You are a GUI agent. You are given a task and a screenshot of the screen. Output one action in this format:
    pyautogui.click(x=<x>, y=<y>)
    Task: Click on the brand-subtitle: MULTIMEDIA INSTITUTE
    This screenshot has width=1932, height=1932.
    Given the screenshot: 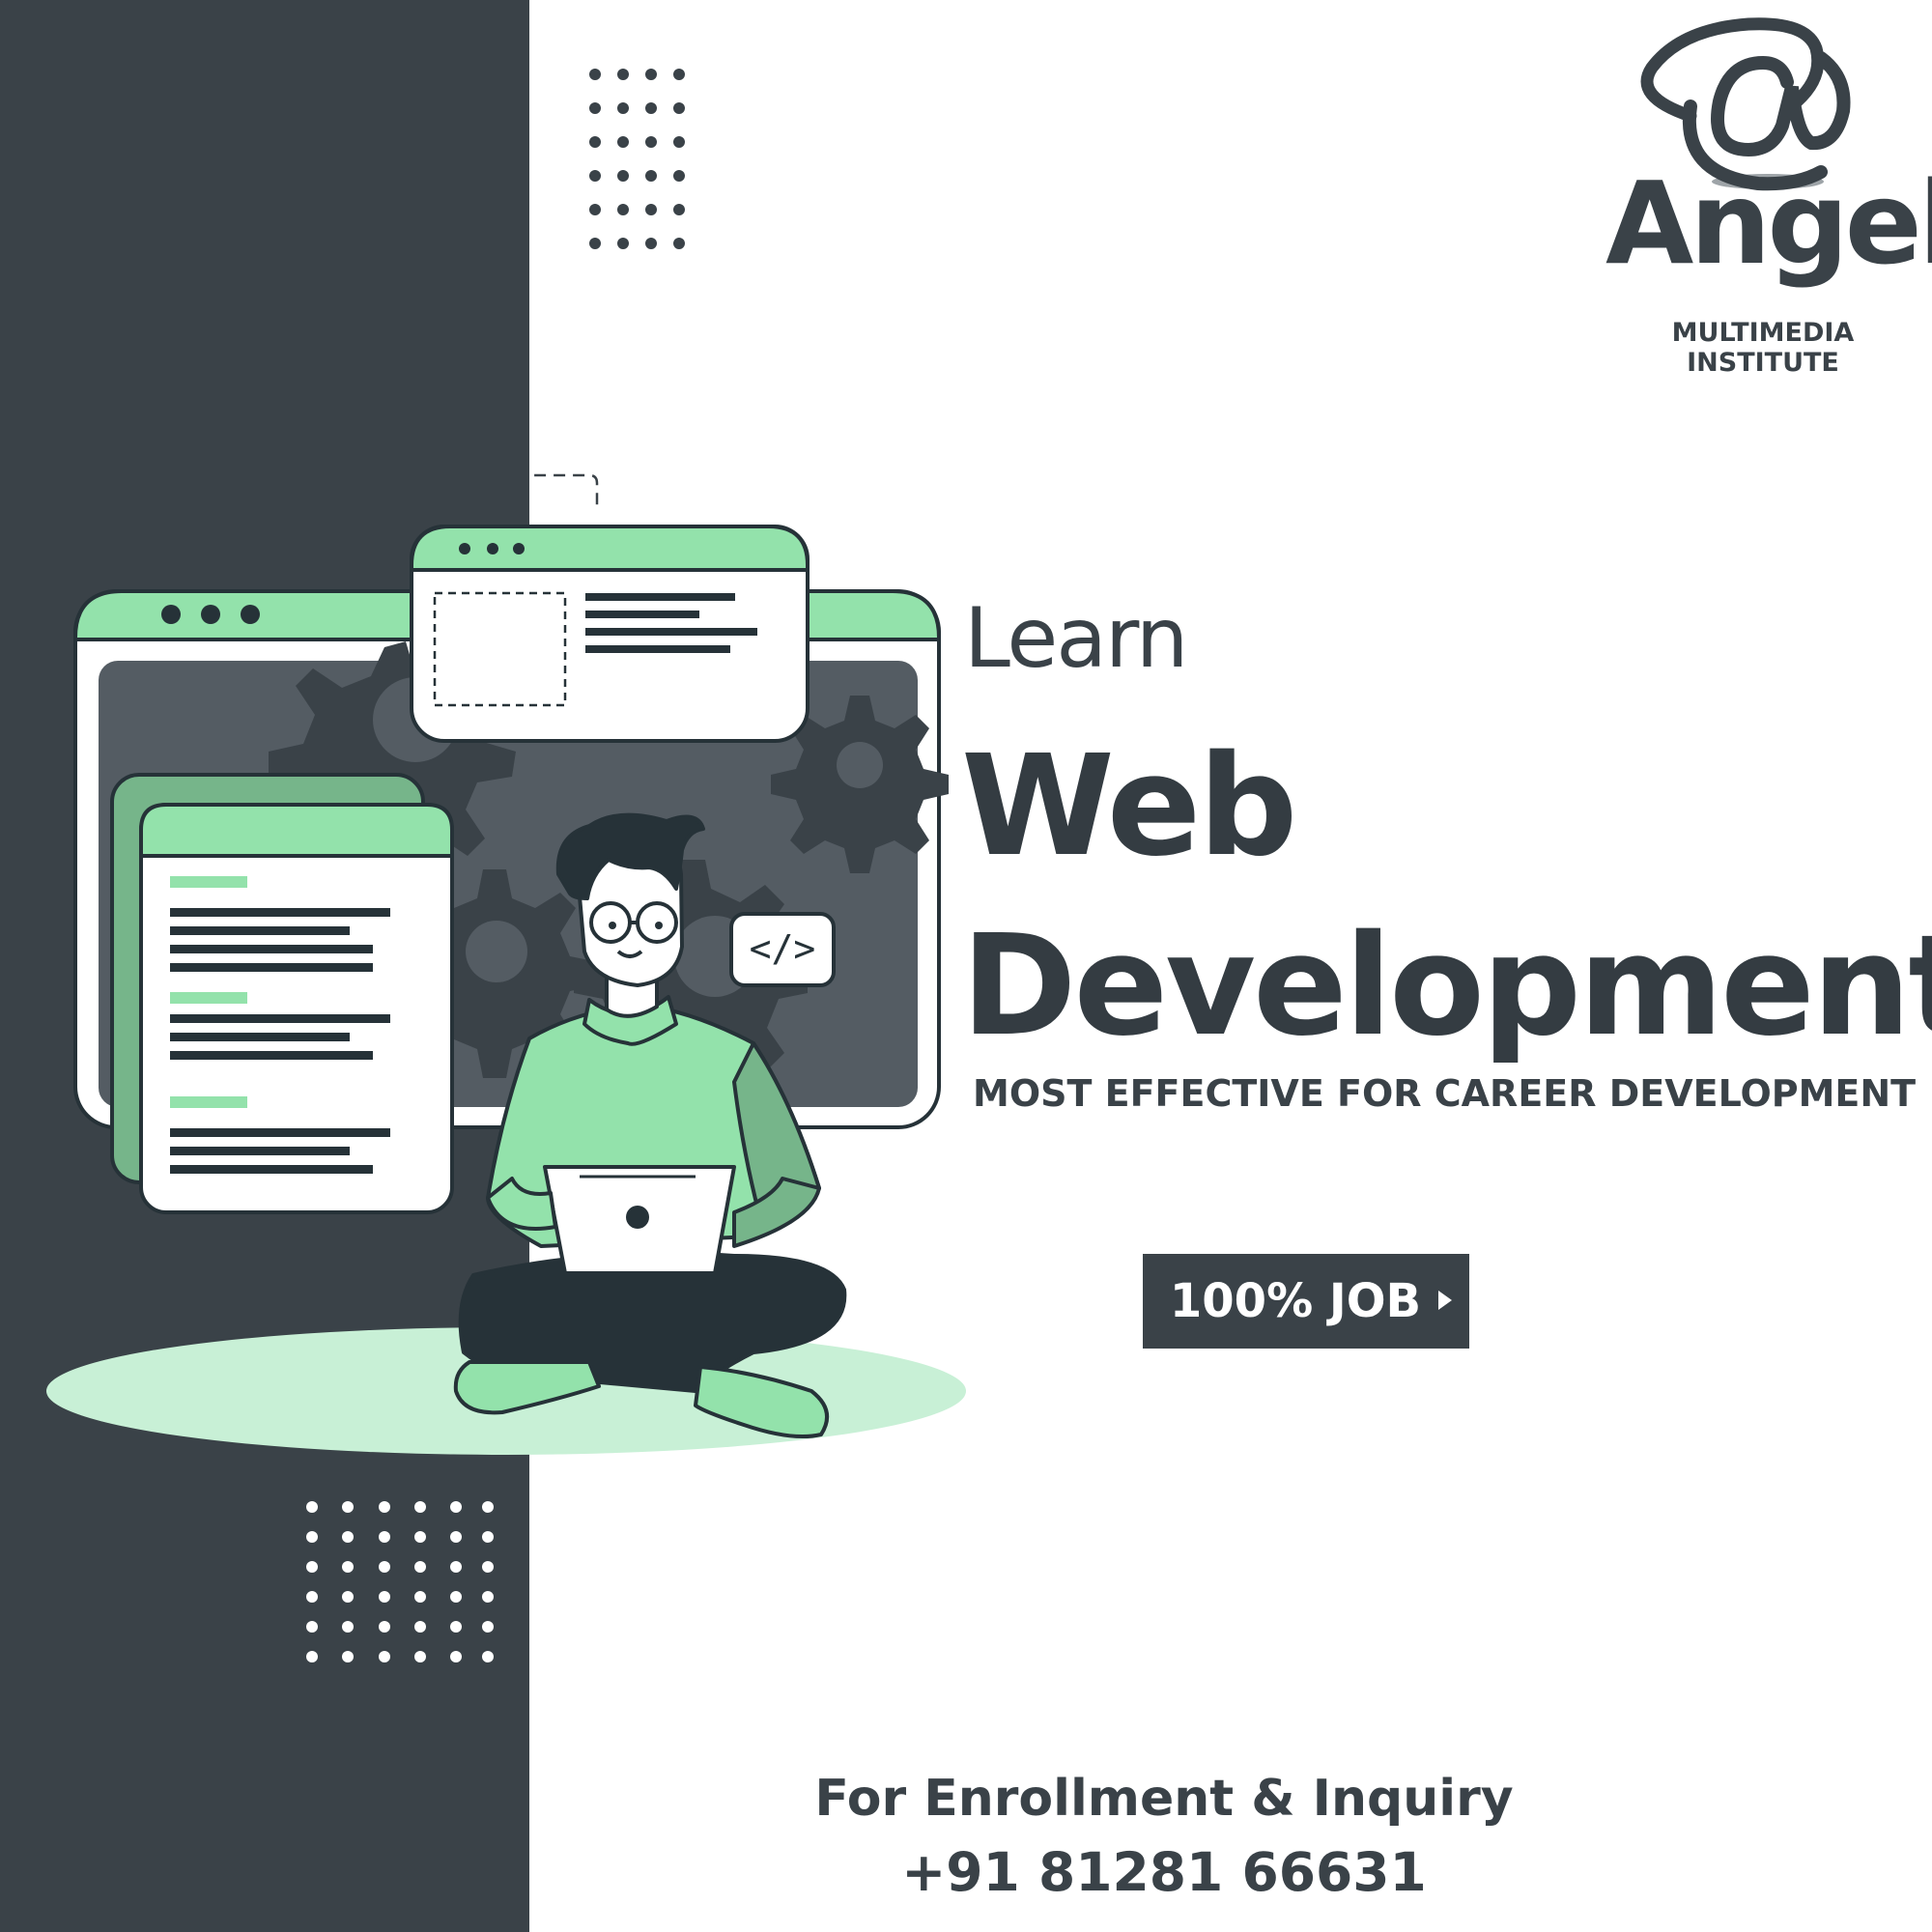 What is the action you would take?
    pyautogui.click(x=1763, y=348)
    